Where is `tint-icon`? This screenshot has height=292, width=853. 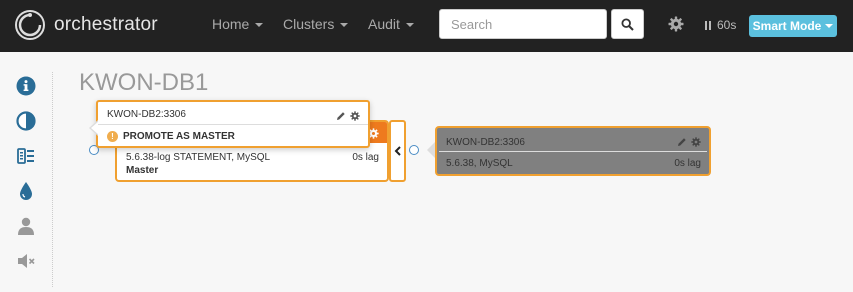 tint-icon is located at coordinates (26, 191).